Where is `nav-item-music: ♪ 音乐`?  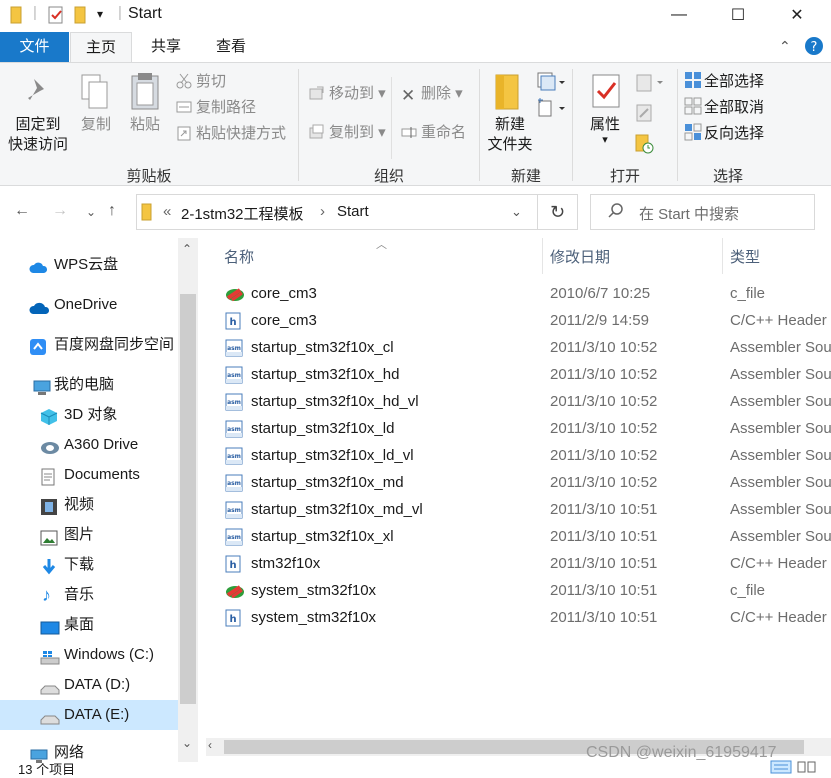 nav-item-music: ♪ 音乐 is located at coordinates (89, 595).